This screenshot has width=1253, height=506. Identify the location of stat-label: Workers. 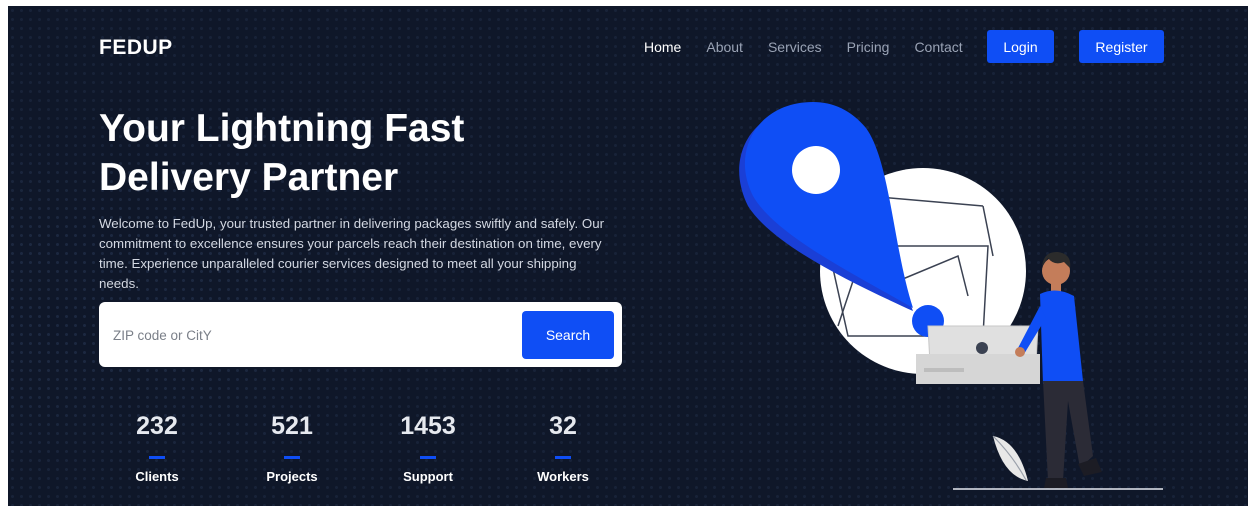
(563, 476).